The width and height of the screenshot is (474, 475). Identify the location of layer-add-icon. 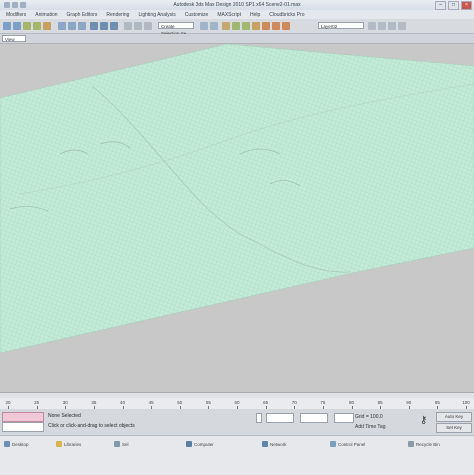
(372, 26).